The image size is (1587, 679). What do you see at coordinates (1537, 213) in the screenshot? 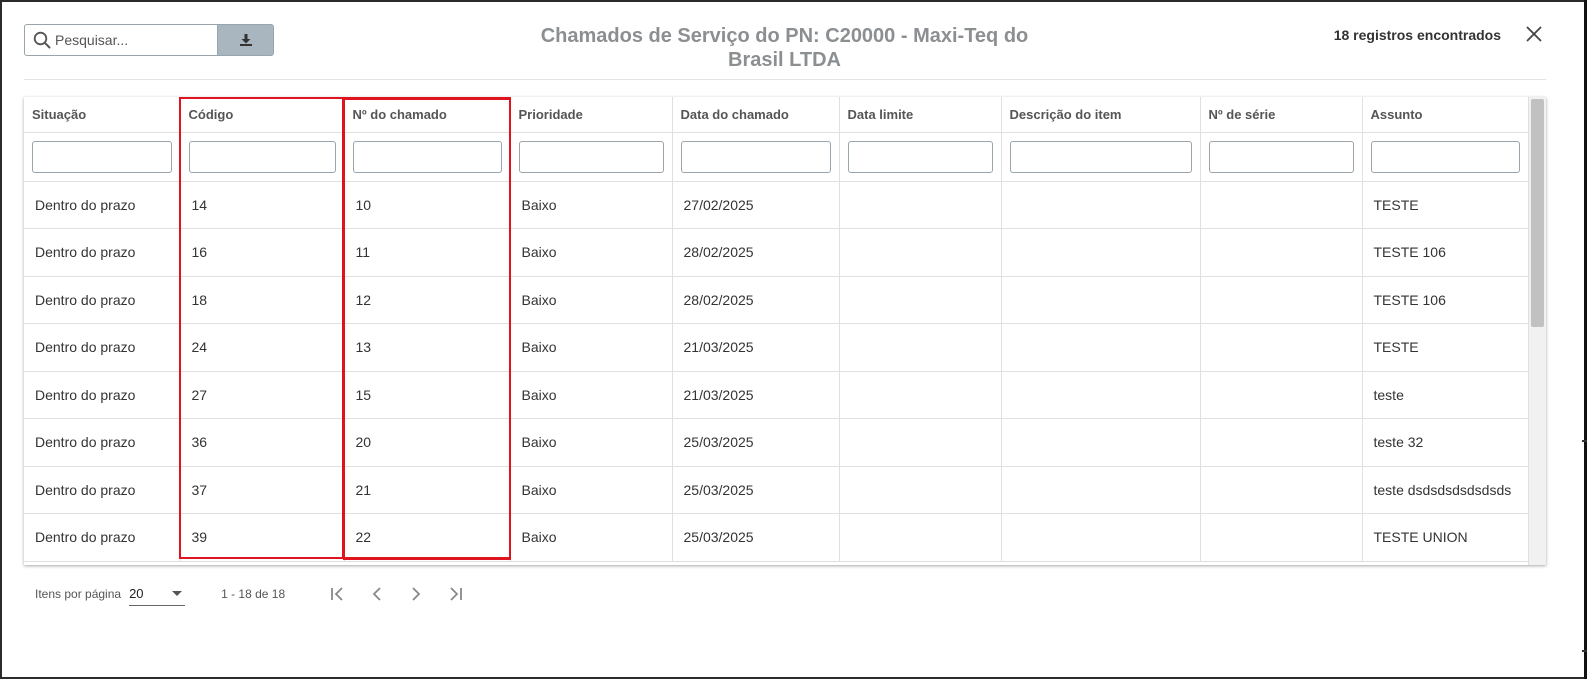
I see `scroll-thumb` at bounding box center [1537, 213].